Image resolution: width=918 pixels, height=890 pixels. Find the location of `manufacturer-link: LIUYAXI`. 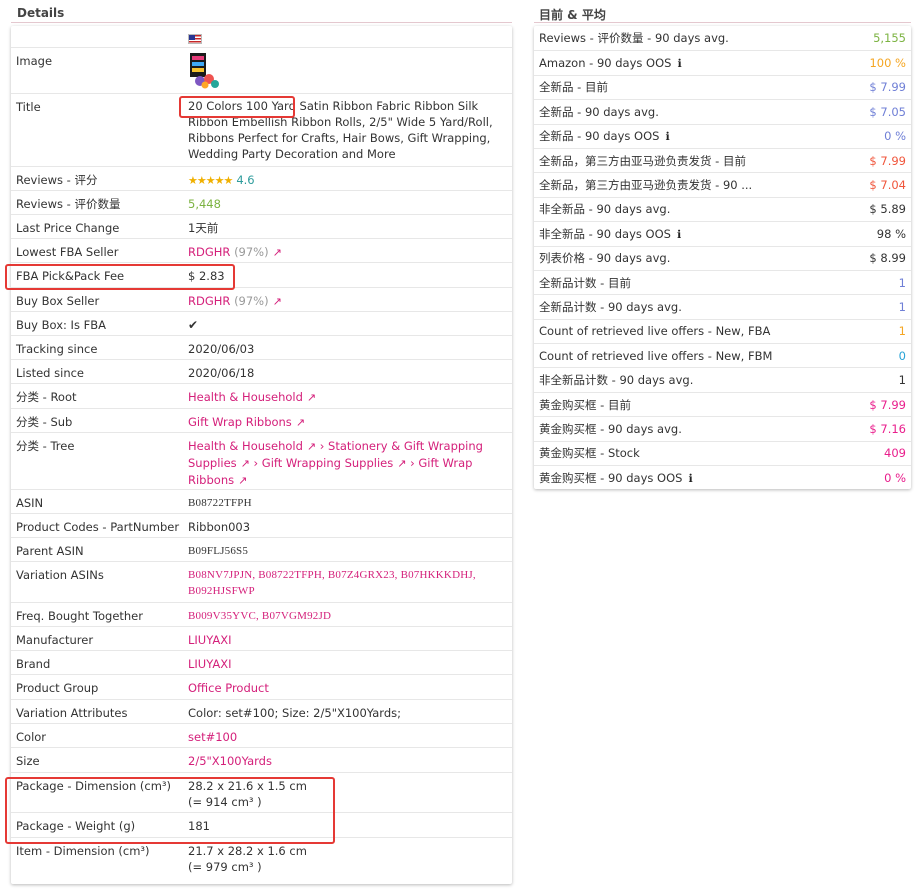

manufacturer-link: LIUYAXI is located at coordinates (348, 637).